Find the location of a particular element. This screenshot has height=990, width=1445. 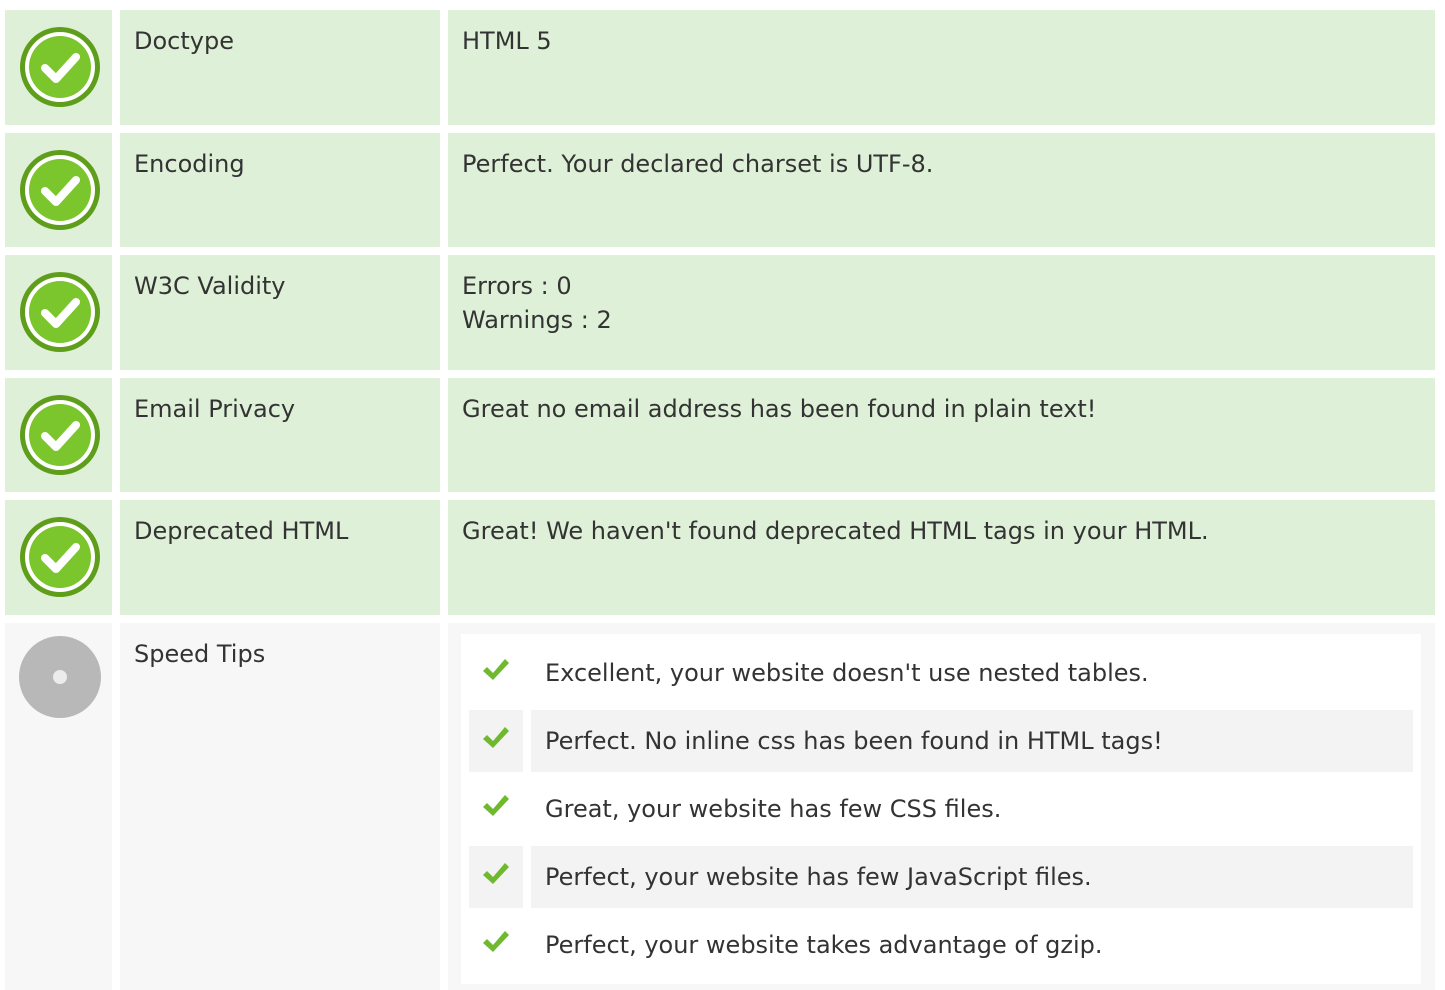

row-label: Encoding is located at coordinates (189, 164).